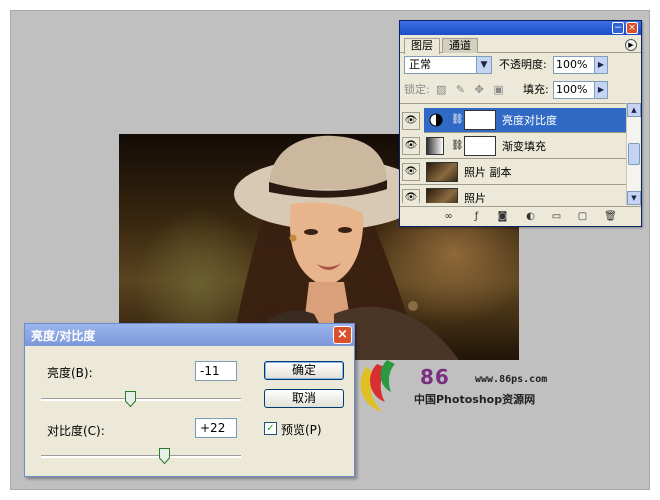 Image resolution: width=660 pixels, height=500 pixels. What do you see at coordinates (483, 65) in the screenshot?
I see `chevron-down-icon: ▼` at bounding box center [483, 65].